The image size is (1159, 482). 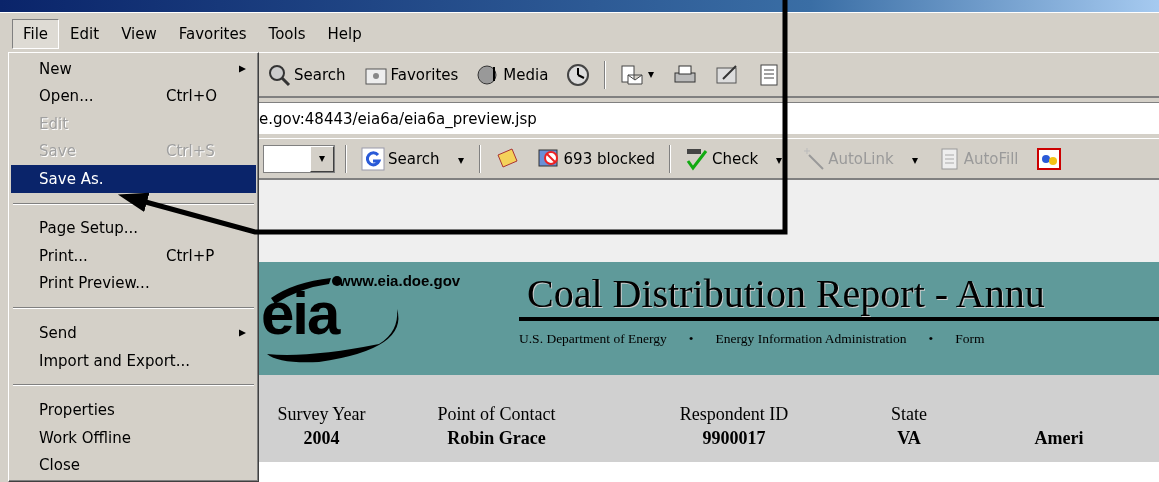 I want to click on logo-url: www.eia.doe.gov, so click(x=400, y=280).